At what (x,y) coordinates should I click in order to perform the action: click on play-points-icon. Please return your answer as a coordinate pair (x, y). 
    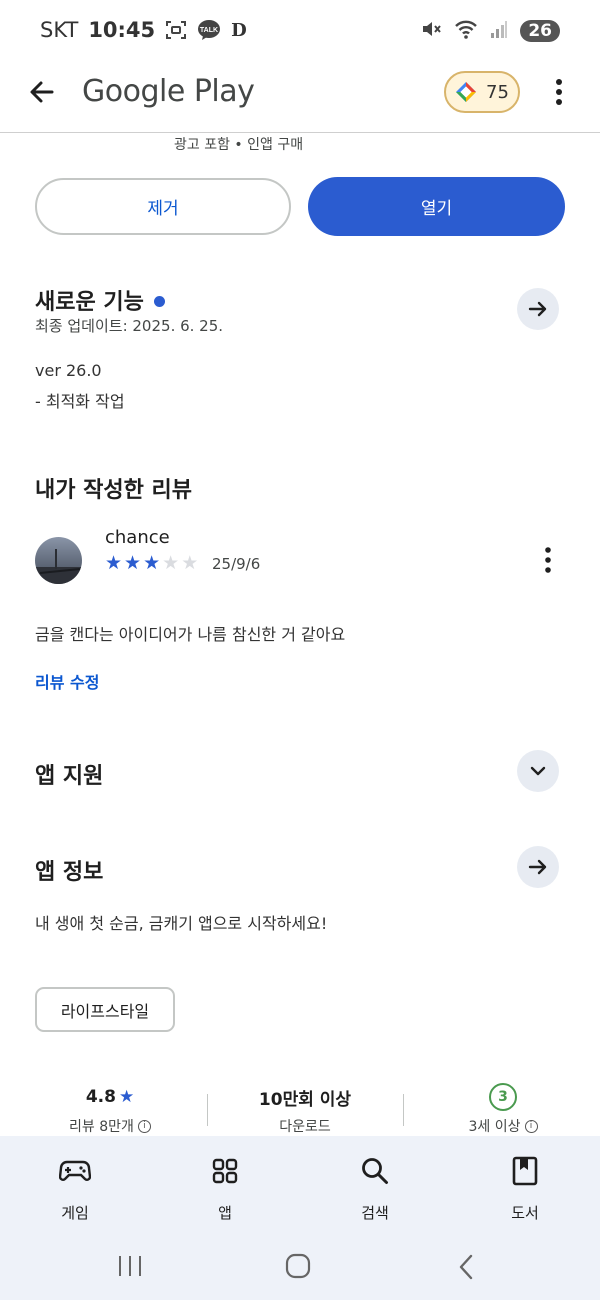
    Looking at the image, I should click on (466, 92).